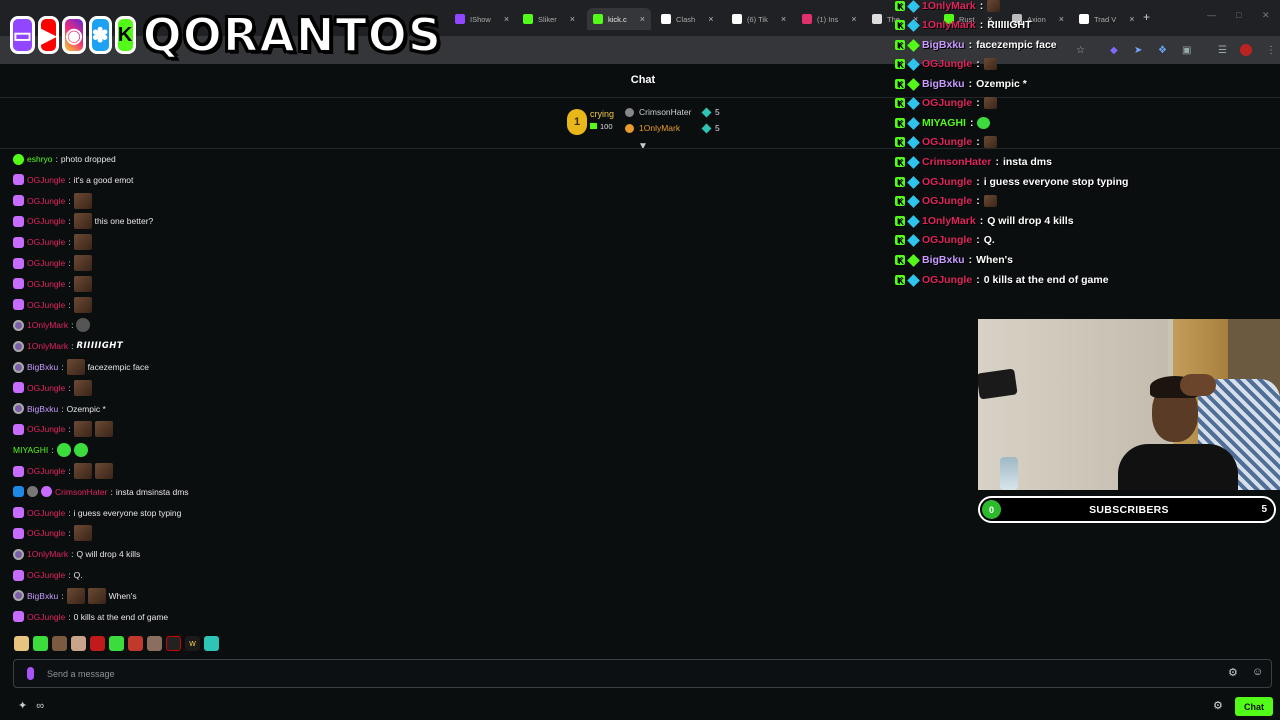  I want to click on minimize-icon: —, so click(1211, 15).